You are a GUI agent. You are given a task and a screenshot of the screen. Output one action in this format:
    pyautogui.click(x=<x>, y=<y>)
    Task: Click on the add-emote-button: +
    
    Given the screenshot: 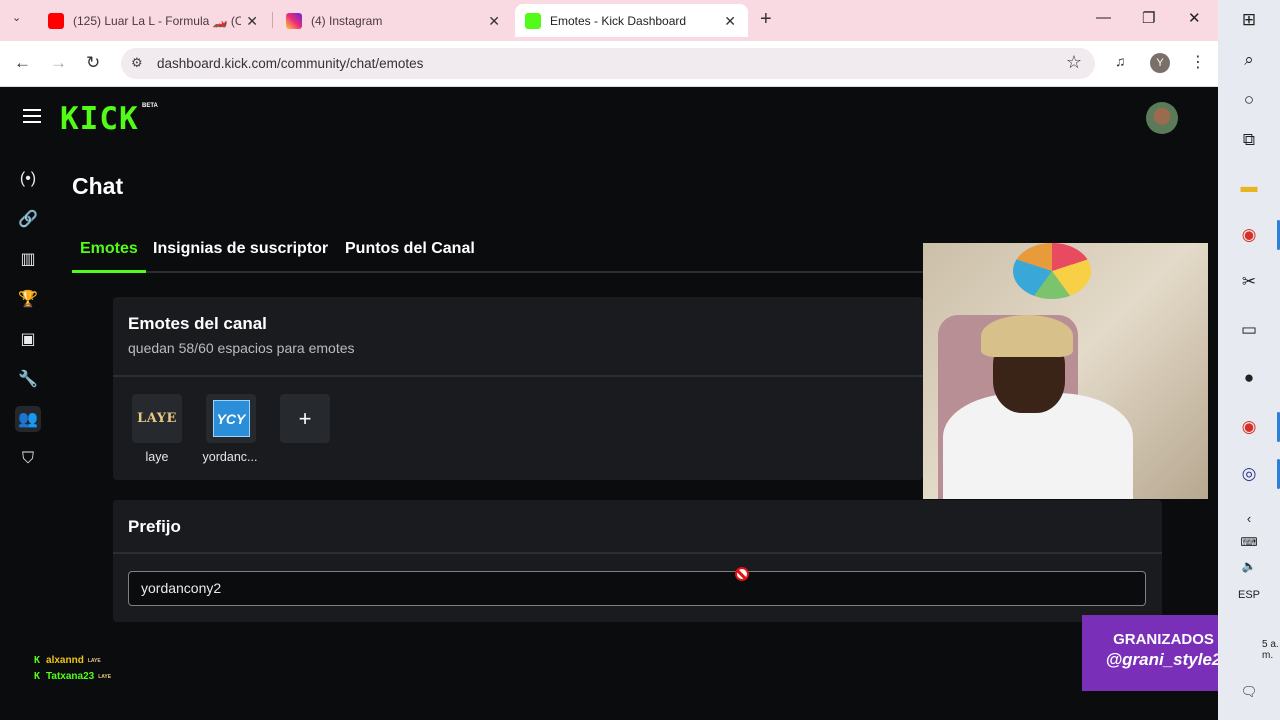 What is the action you would take?
    pyautogui.click(x=305, y=418)
    